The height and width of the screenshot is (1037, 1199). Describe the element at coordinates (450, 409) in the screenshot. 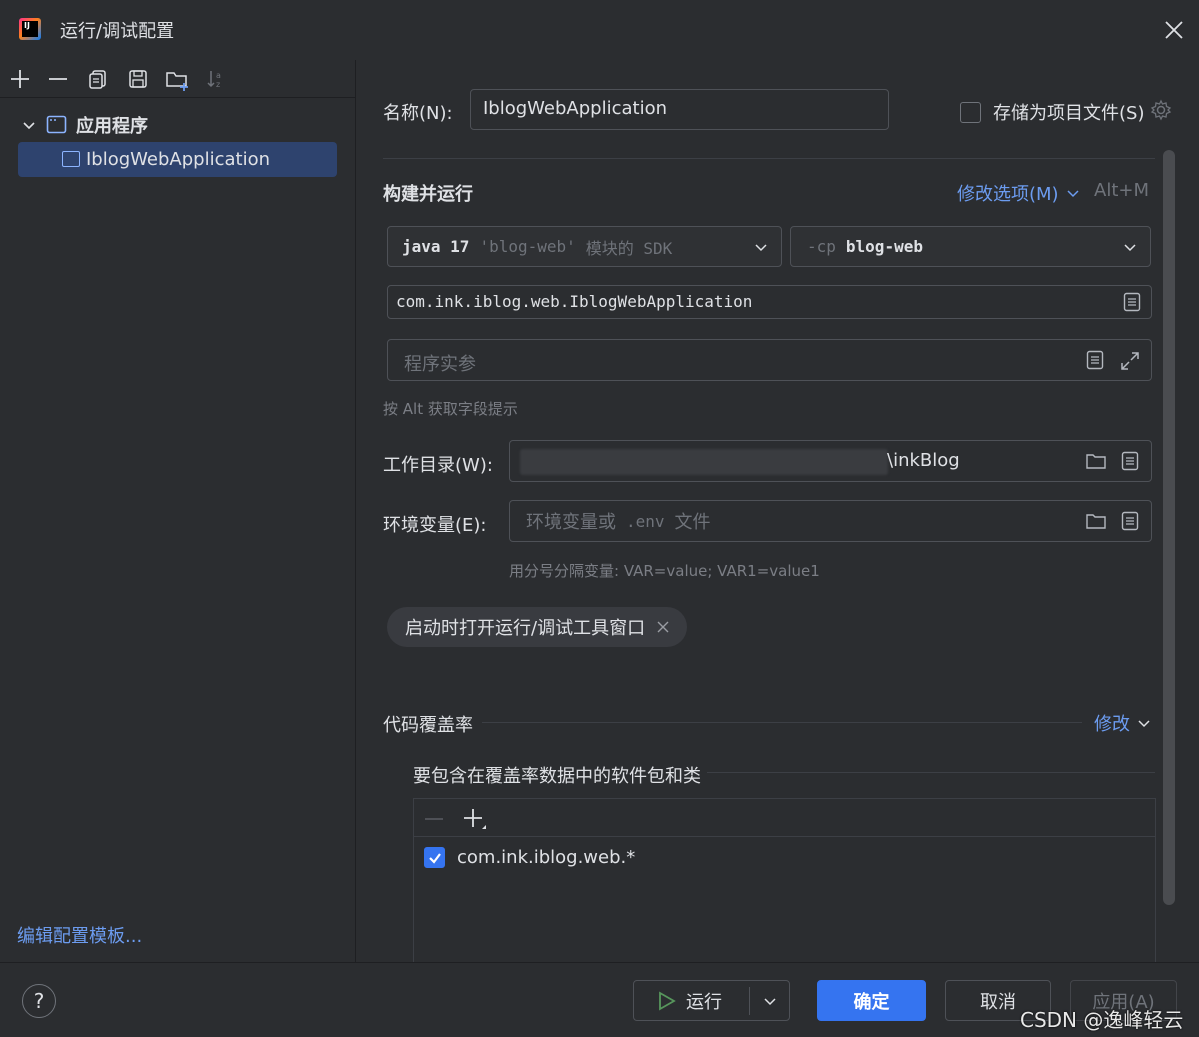

I see `alt-hint: 按 Alt 获取字段提示` at that location.